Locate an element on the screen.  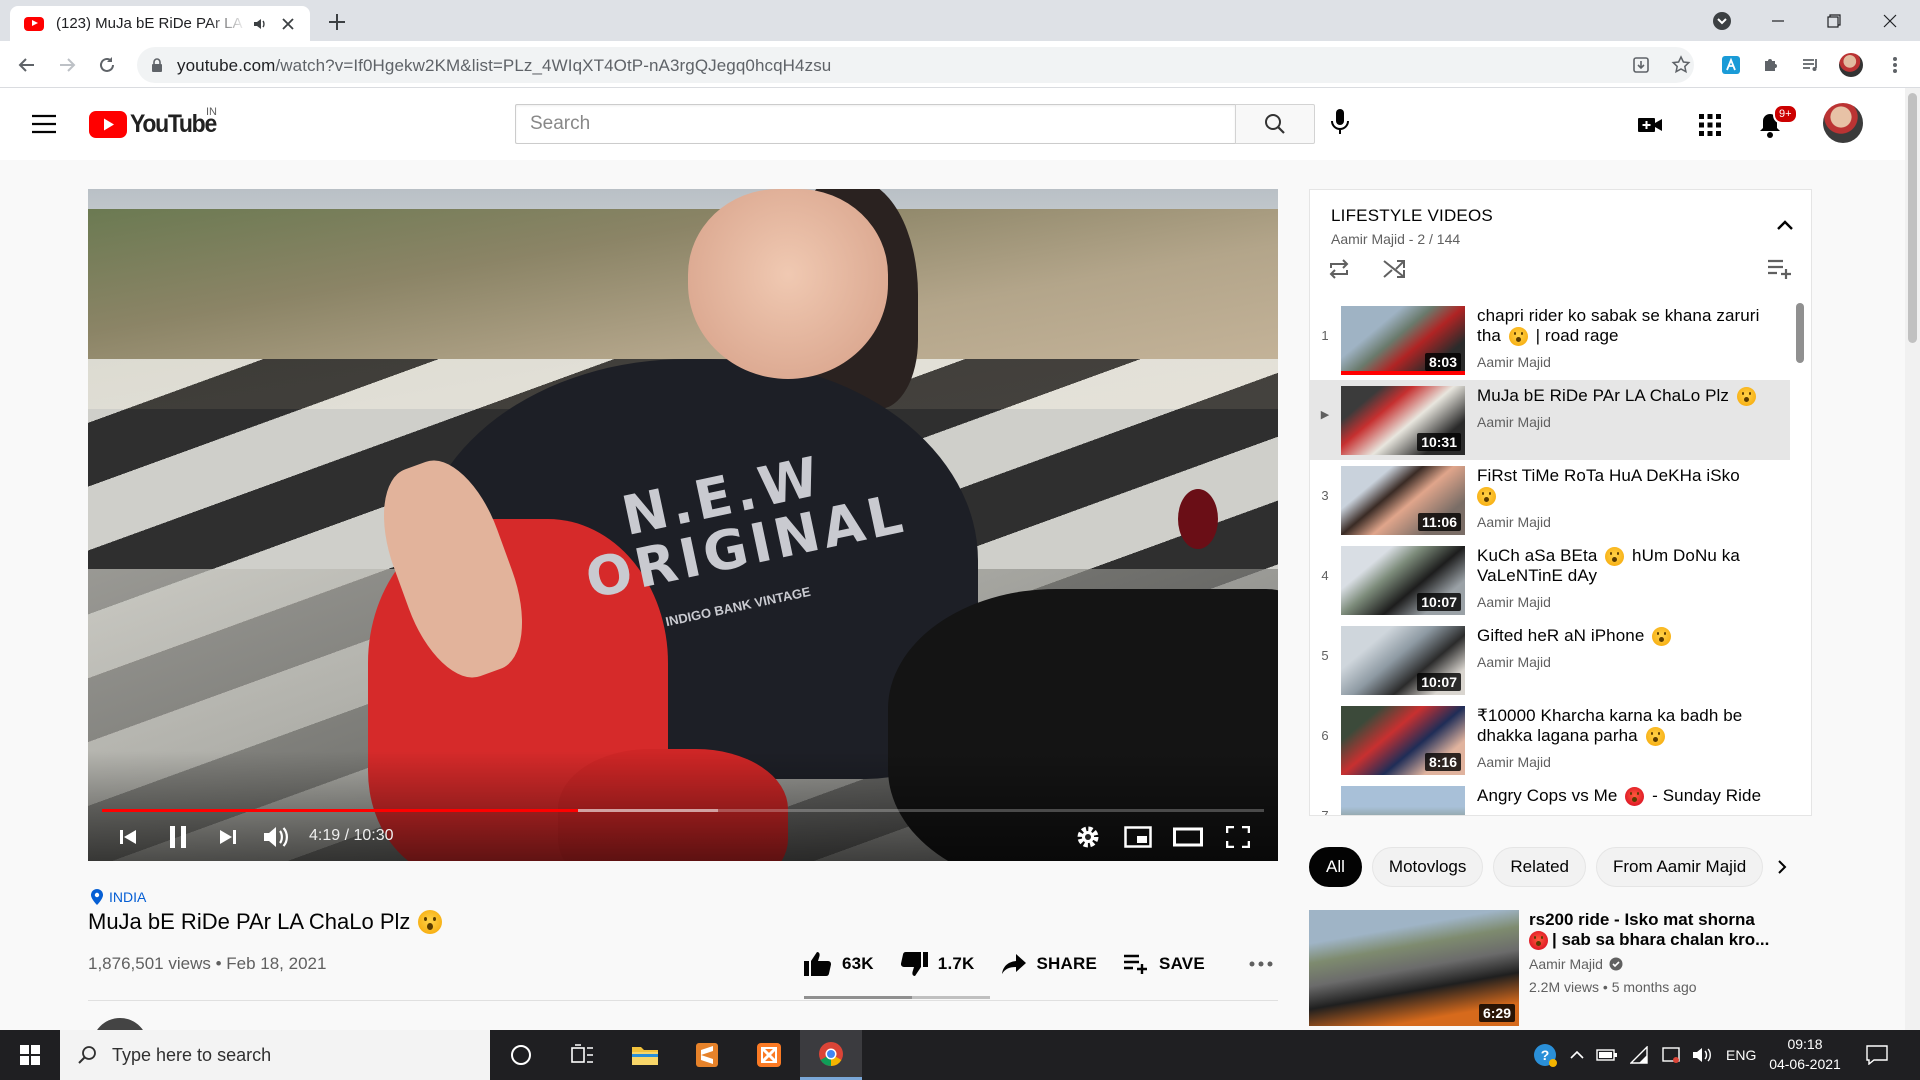
collapse-playlist-button is located at coordinates (1785, 225).